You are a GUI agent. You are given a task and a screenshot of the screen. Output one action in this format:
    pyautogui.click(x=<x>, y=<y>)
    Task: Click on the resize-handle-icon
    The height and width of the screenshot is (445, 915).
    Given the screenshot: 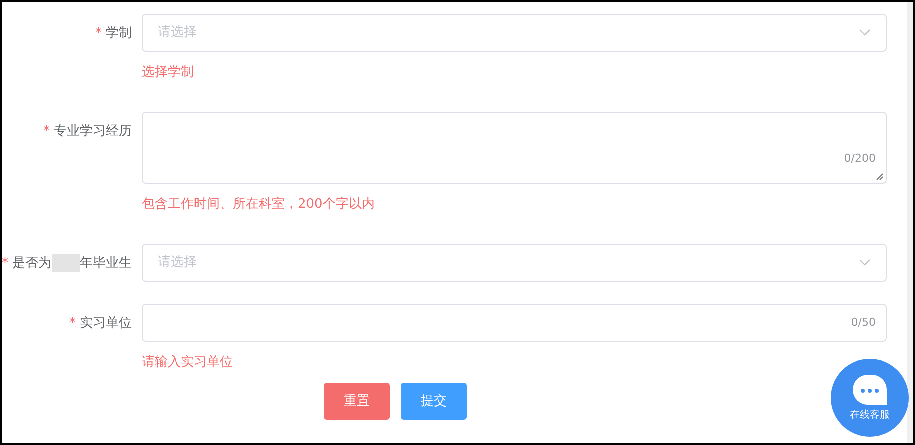 What is the action you would take?
    pyautogui.click(x=880, y=177)
    